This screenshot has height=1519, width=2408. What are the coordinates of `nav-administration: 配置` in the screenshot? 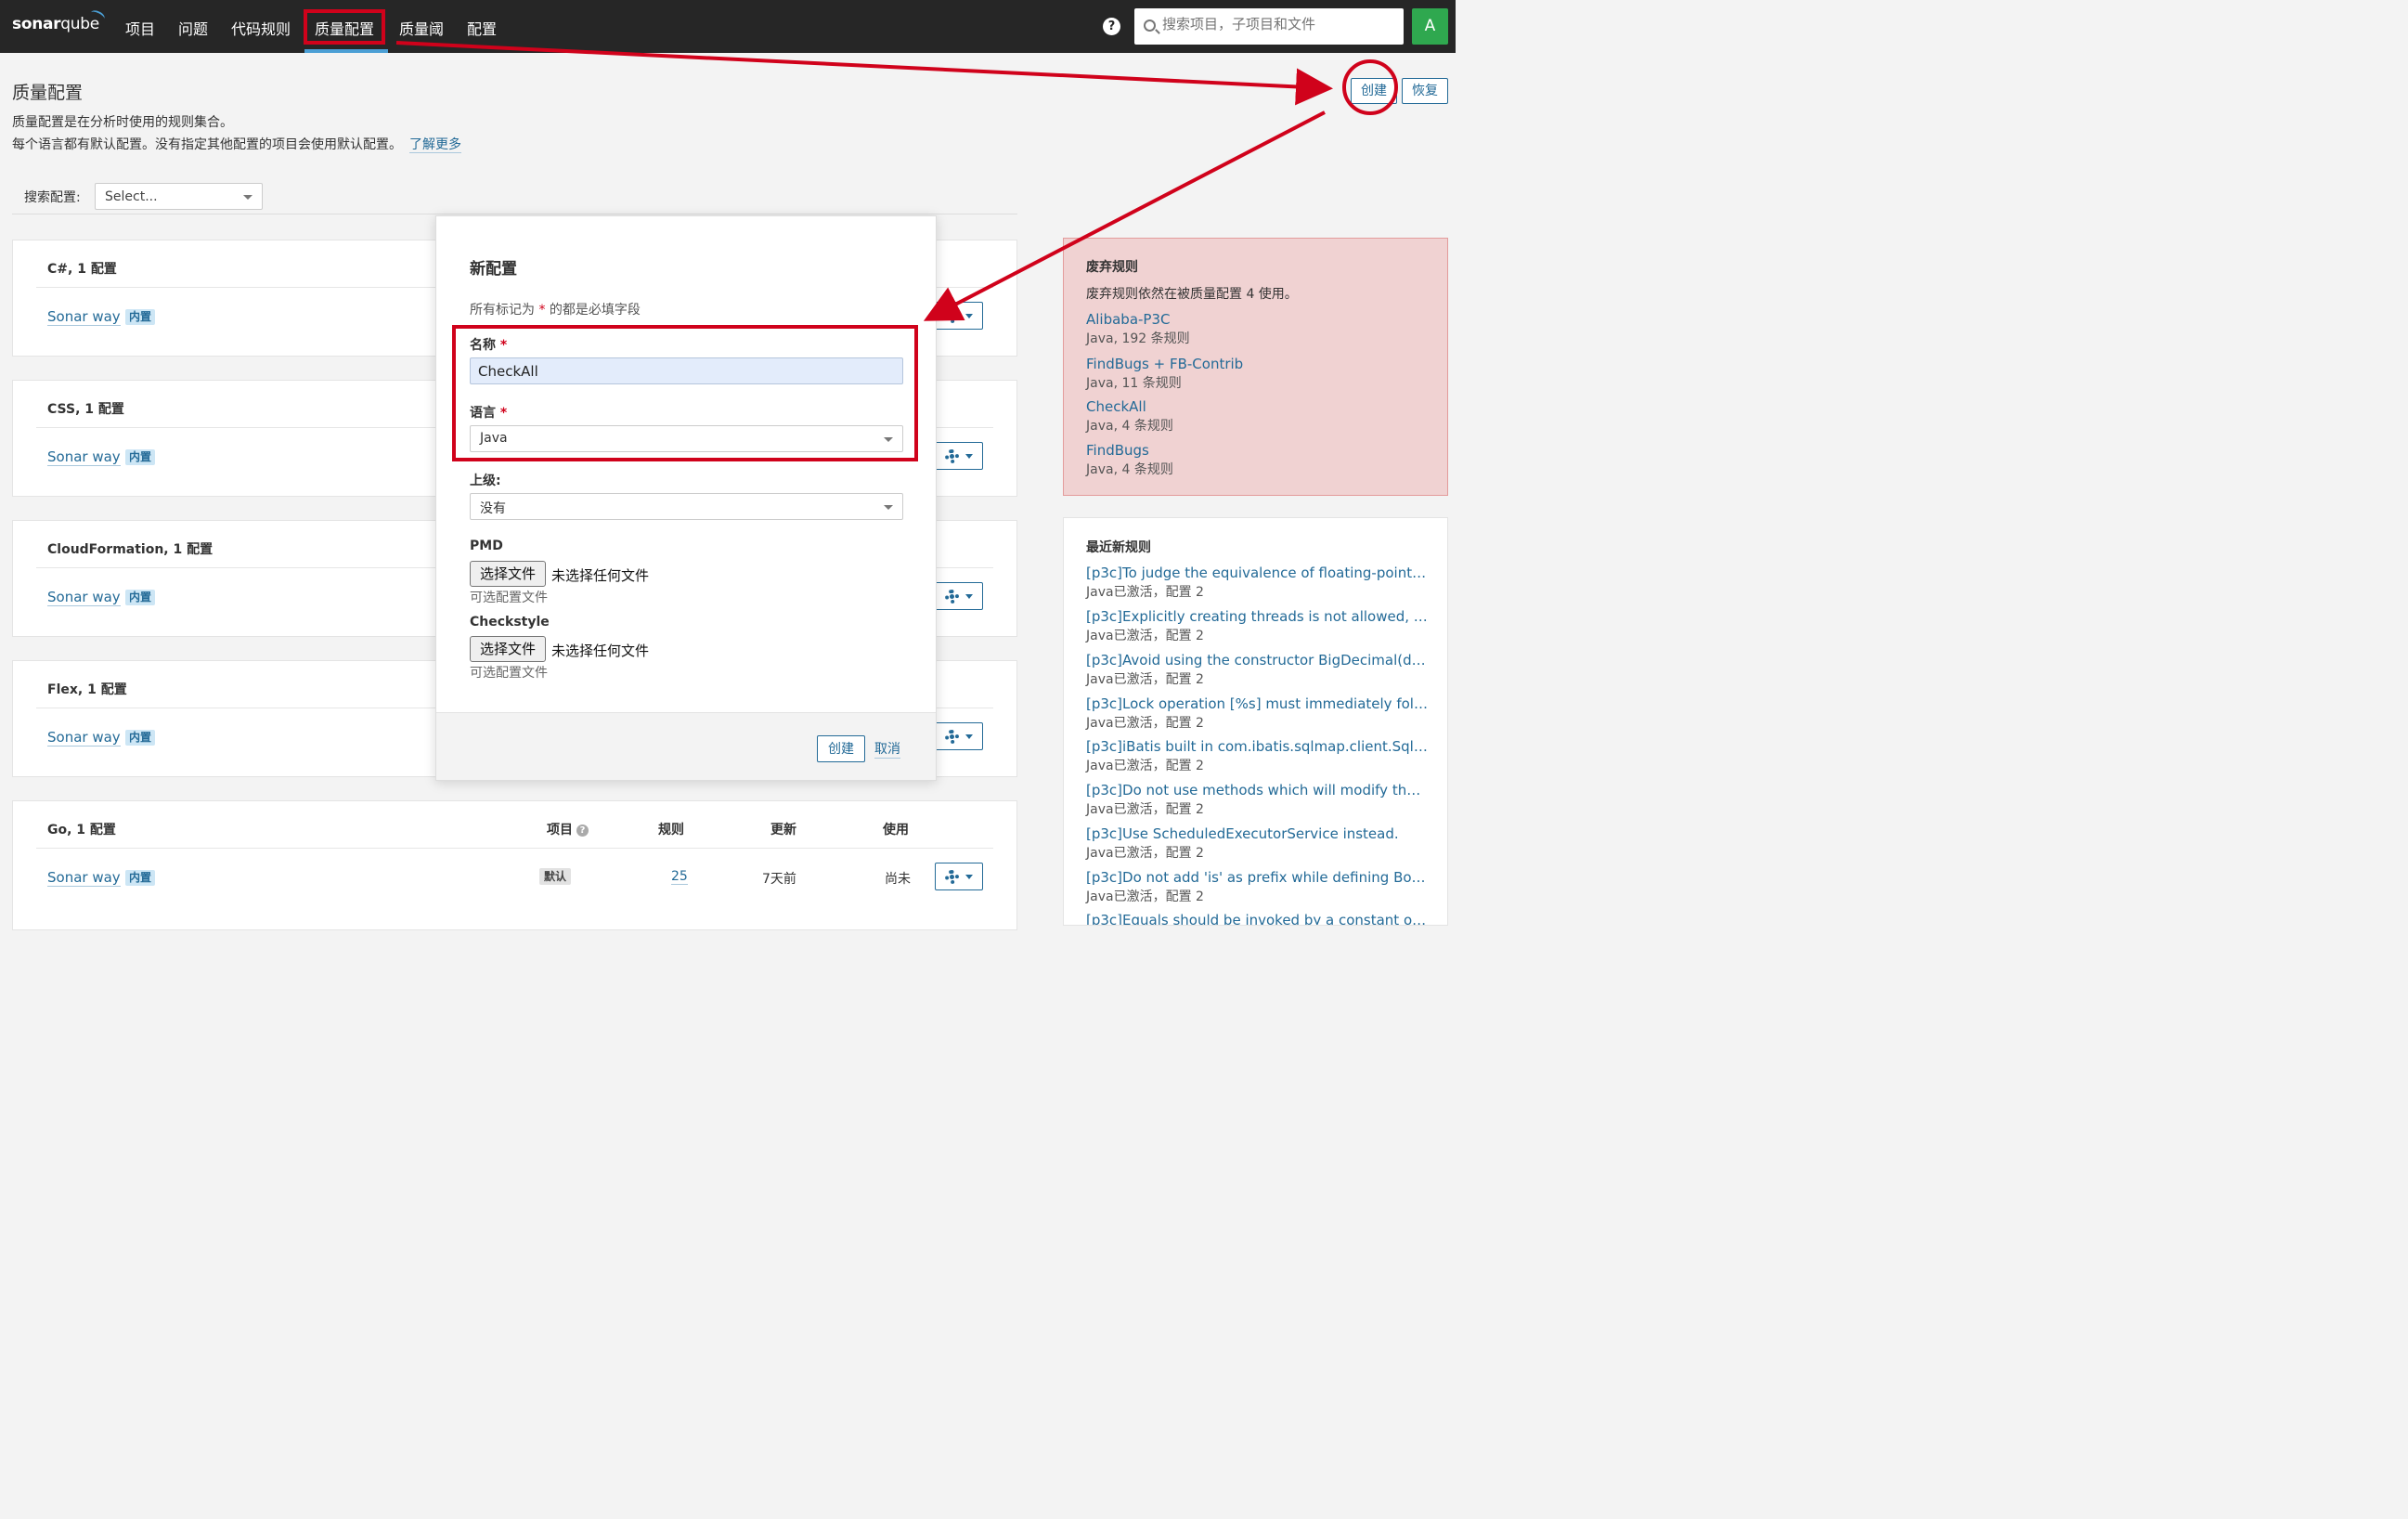 It's located at (482, 28).